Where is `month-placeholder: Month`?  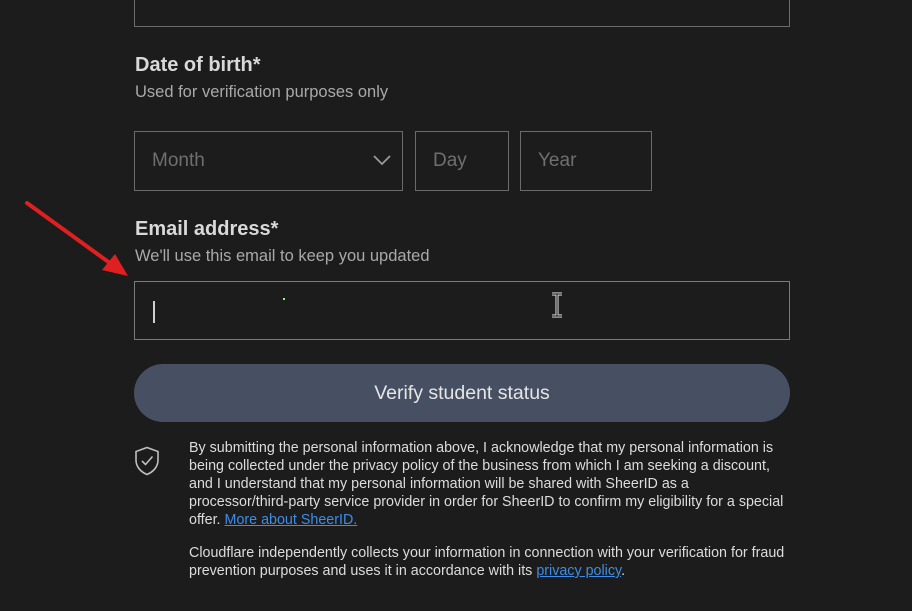
month-placeholder: Month is located at coordinates (178, 160).